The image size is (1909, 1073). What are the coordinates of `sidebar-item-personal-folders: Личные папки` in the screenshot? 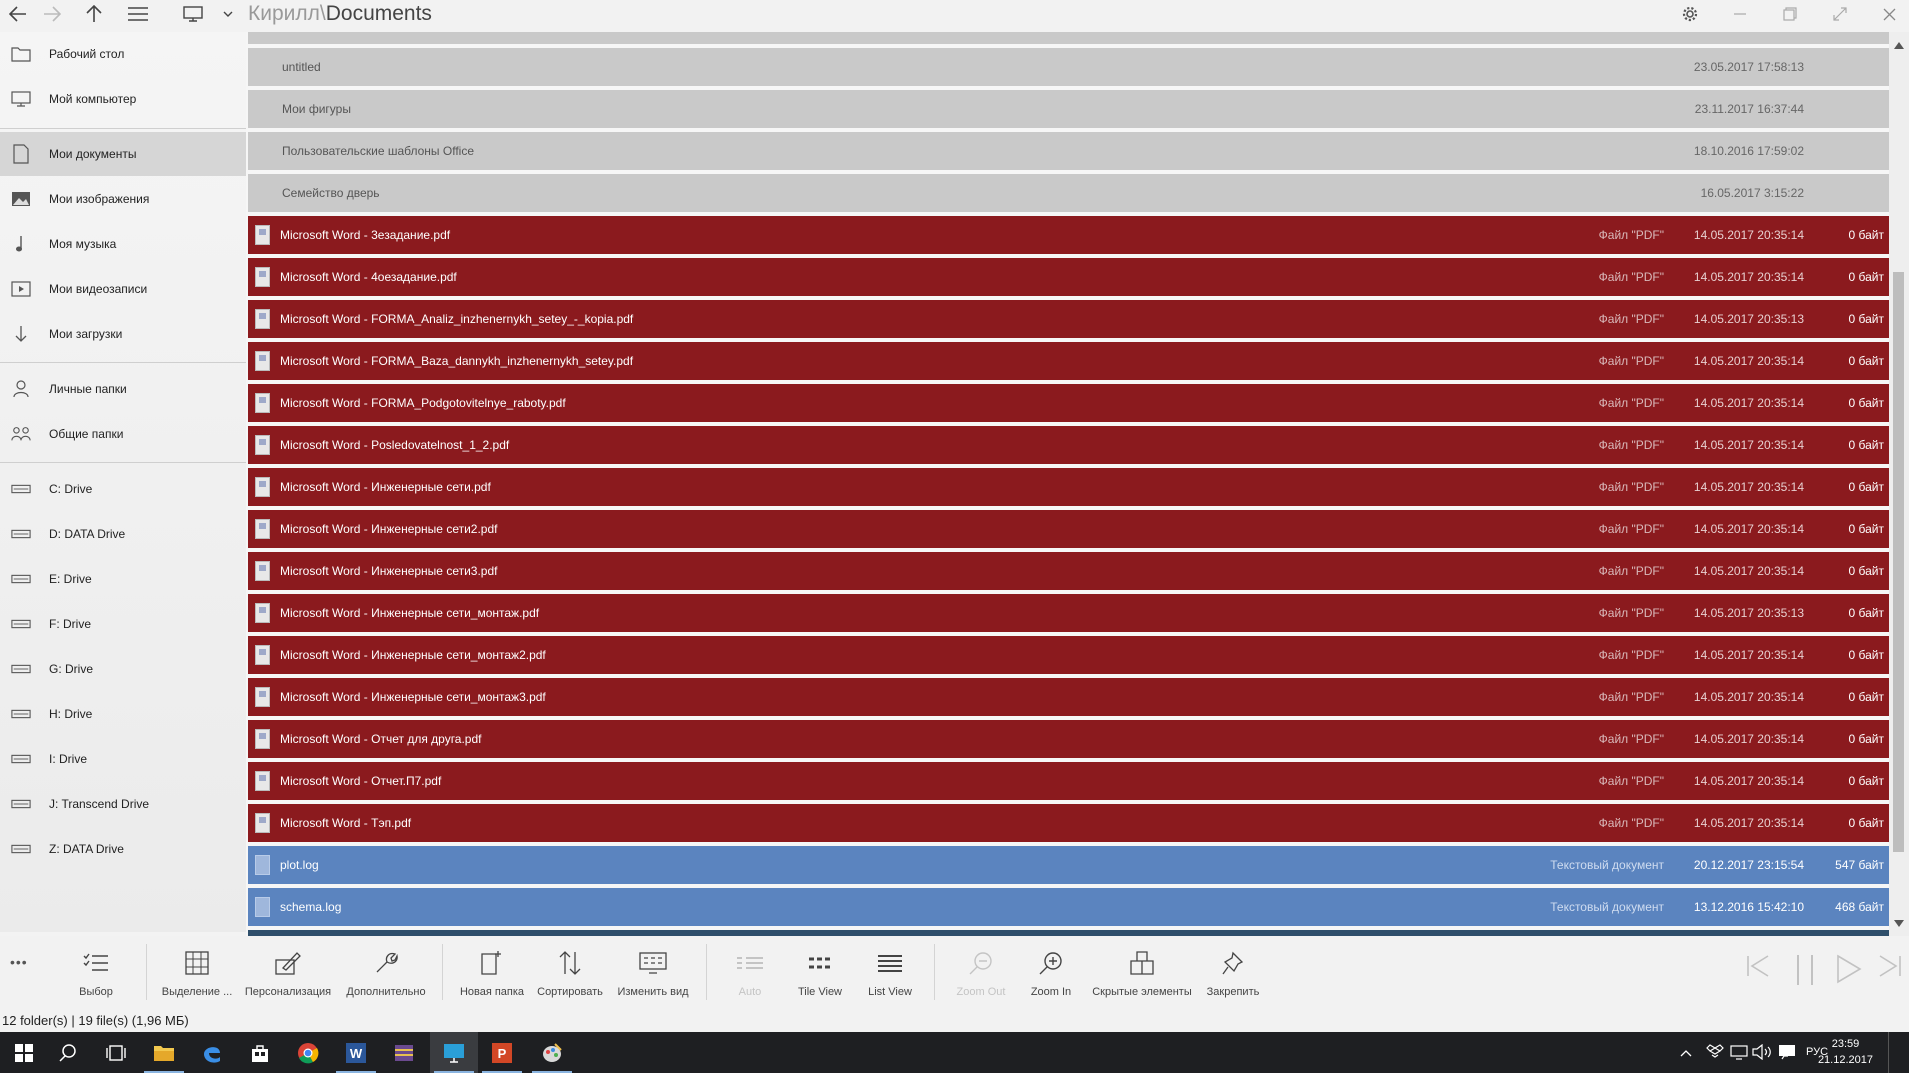 It's located at (123, 389).